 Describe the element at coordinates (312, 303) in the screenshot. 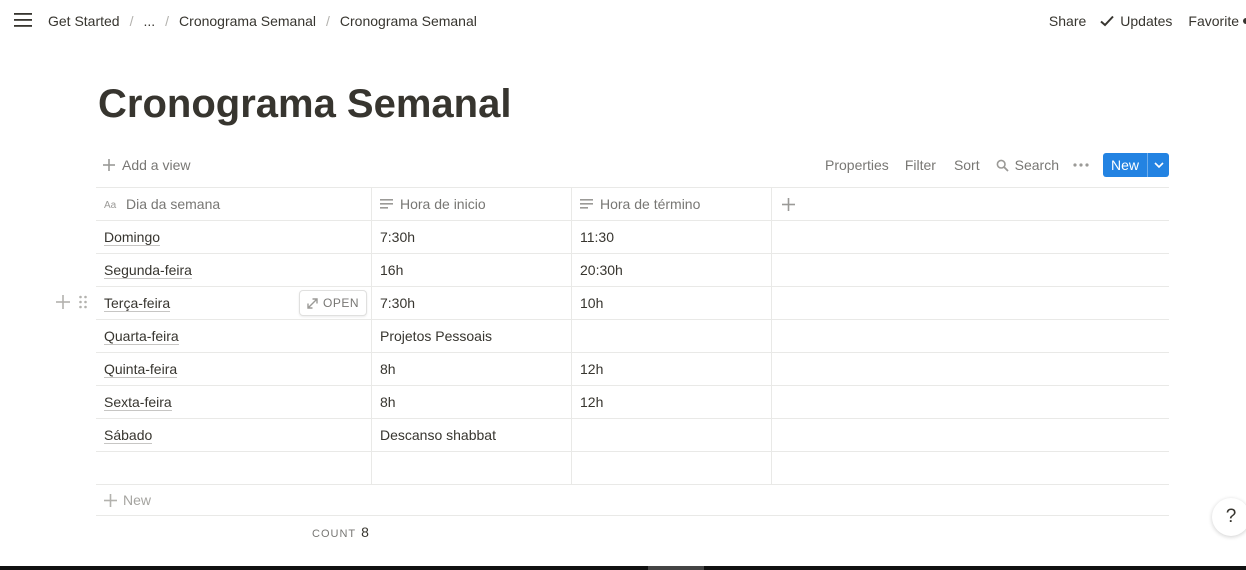

I see `expand-icon` at that location.